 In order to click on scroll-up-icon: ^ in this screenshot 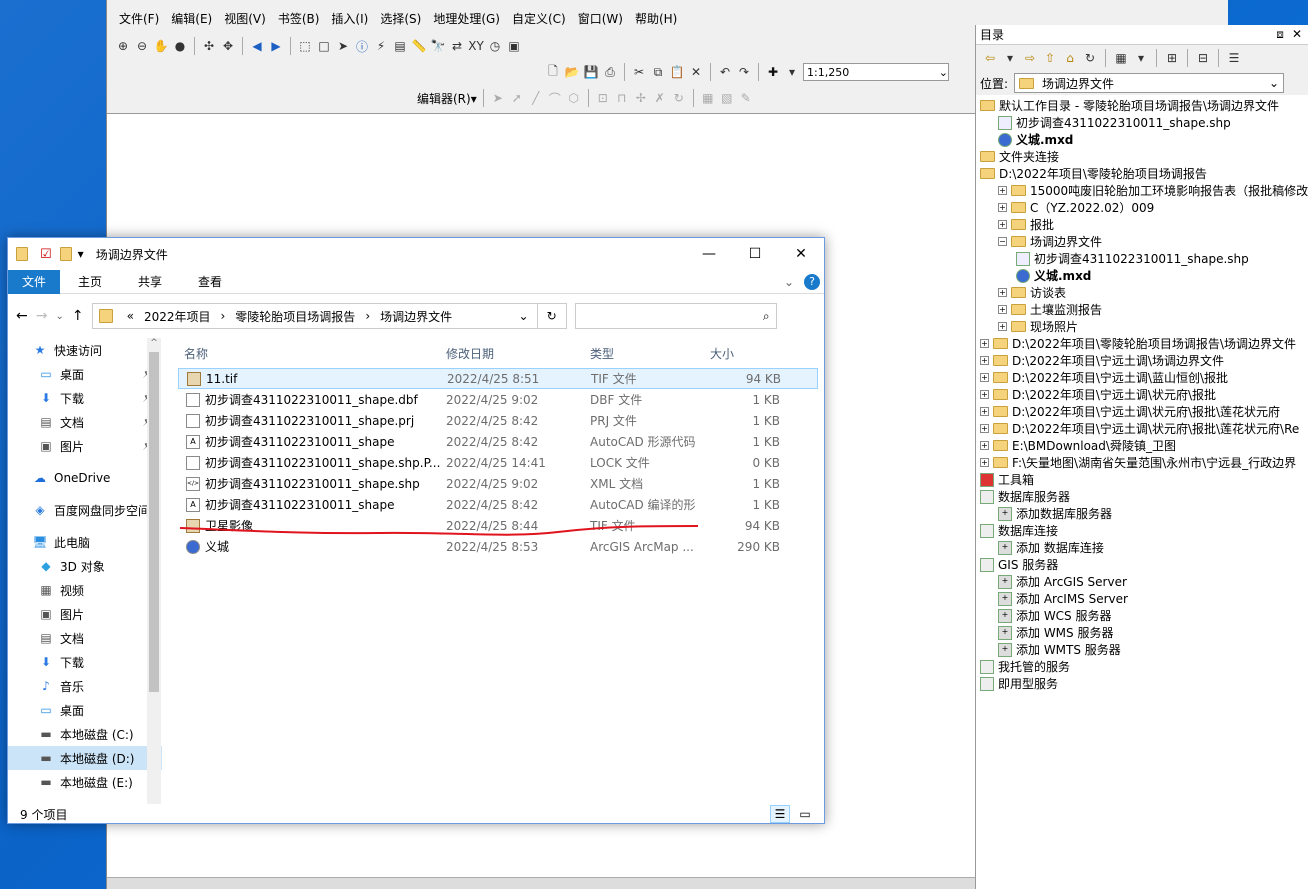, I will do `click(154, 343)`.